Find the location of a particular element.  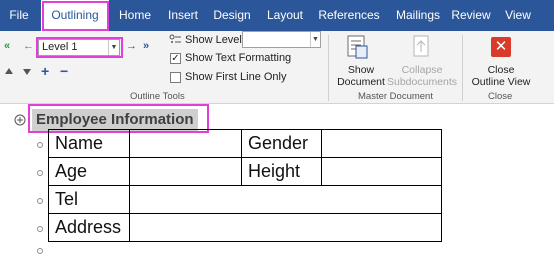

outline-level-value: Level 1 is located at coordinates (60, 47).